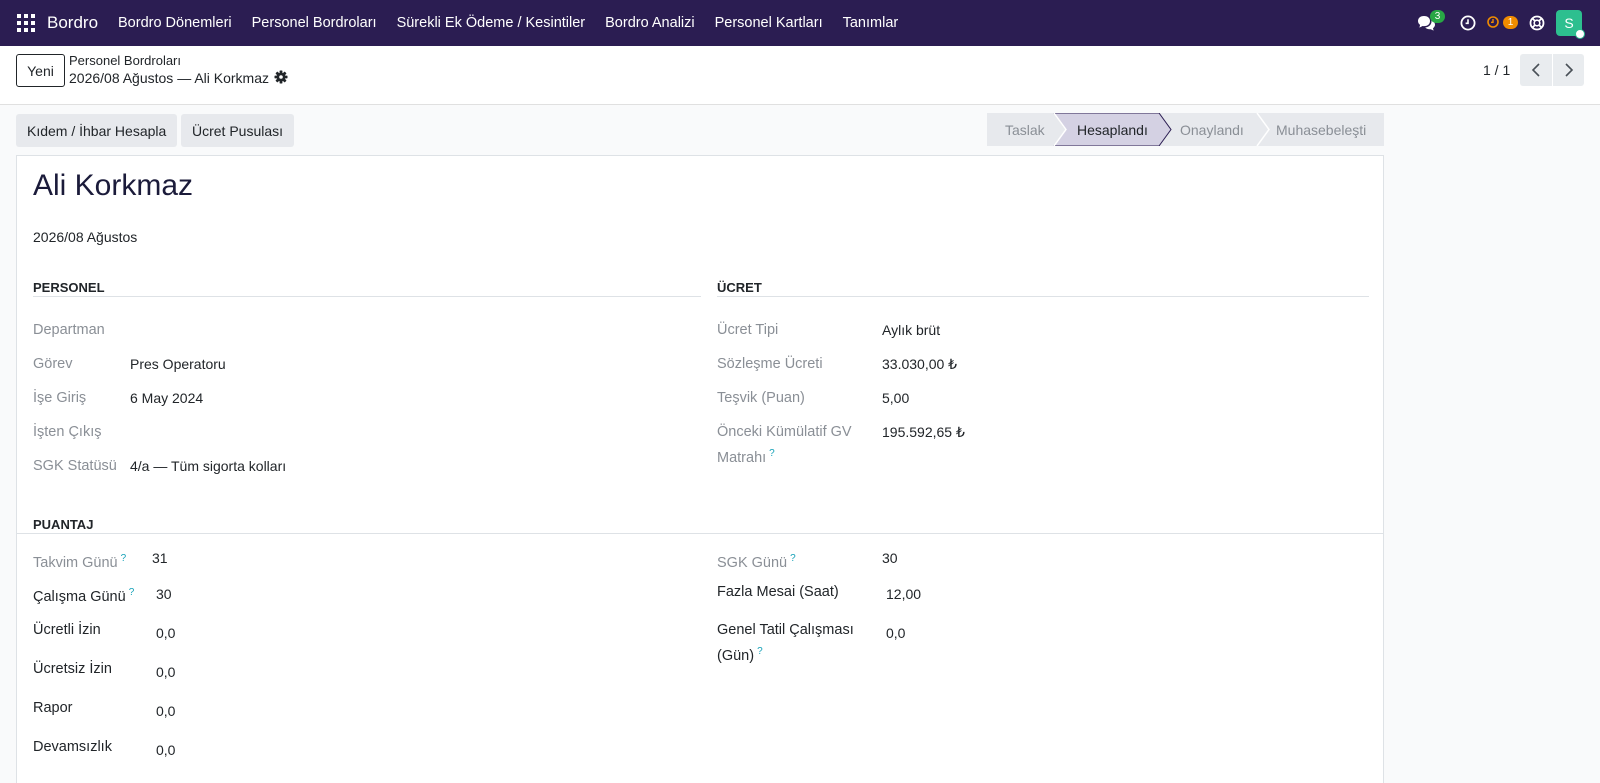  What do you see at coordinates (208, 466) in the screenshot?
I see `field-value-sgk-statusu: 4/a — Tüm sigorta kolları` at bounding box center [208, 466].